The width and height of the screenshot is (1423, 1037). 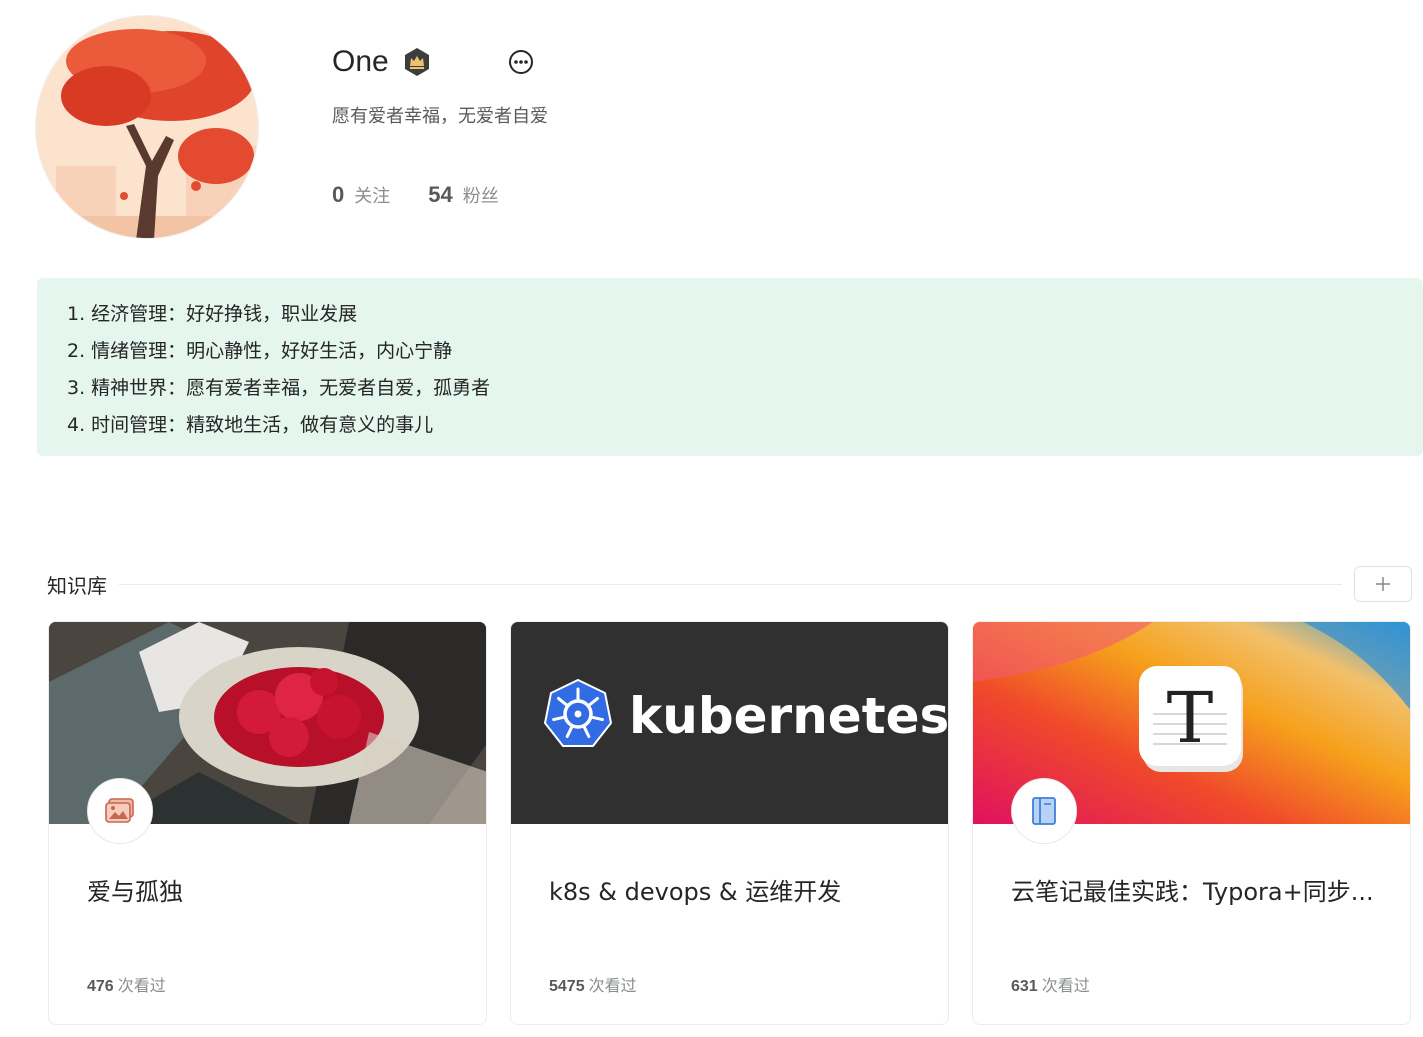 What do you see at coordinates (433, 62) in the screenshot?
I see `profile-header: One` at bounding box center [433, 62].